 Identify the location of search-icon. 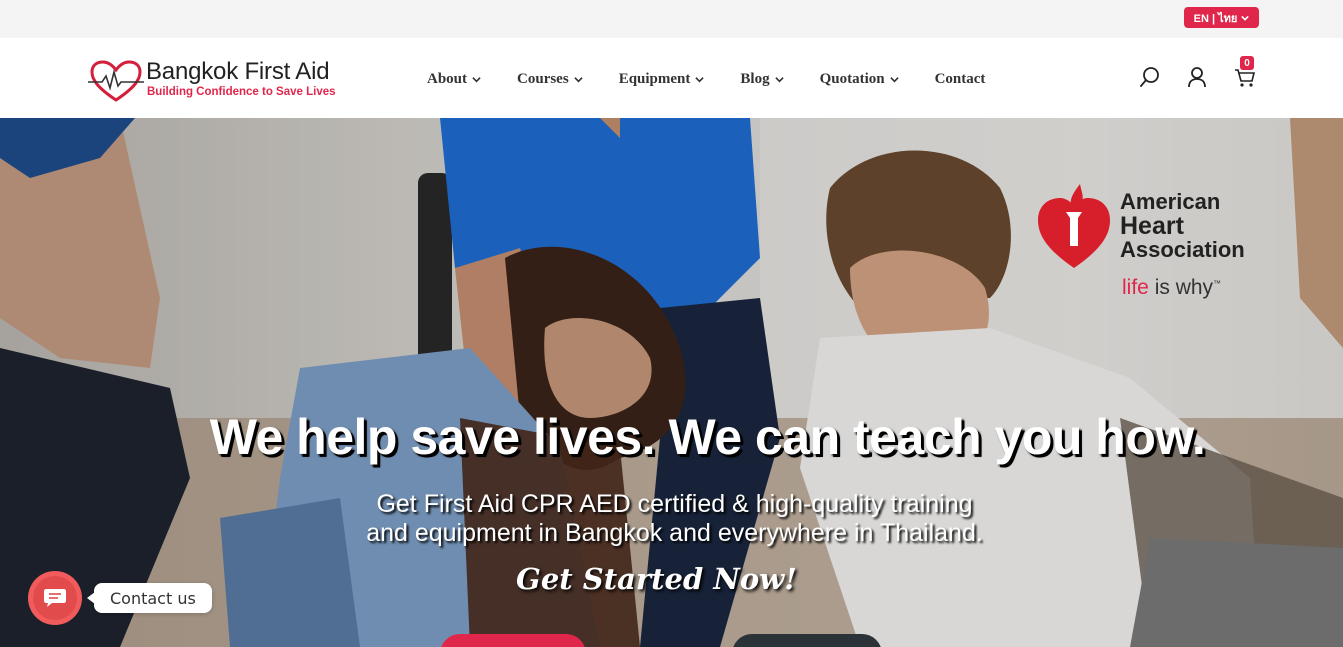
(1150, 77).